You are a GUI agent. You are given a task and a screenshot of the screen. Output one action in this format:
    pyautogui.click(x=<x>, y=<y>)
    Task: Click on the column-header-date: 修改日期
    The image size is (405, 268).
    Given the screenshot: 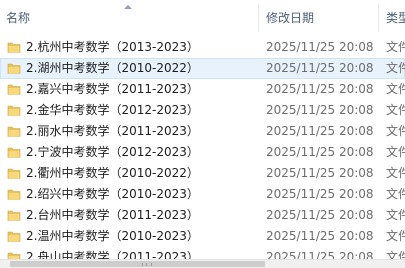 What is the action you would take?
    pyautogui.click(x=318, y=17)
    